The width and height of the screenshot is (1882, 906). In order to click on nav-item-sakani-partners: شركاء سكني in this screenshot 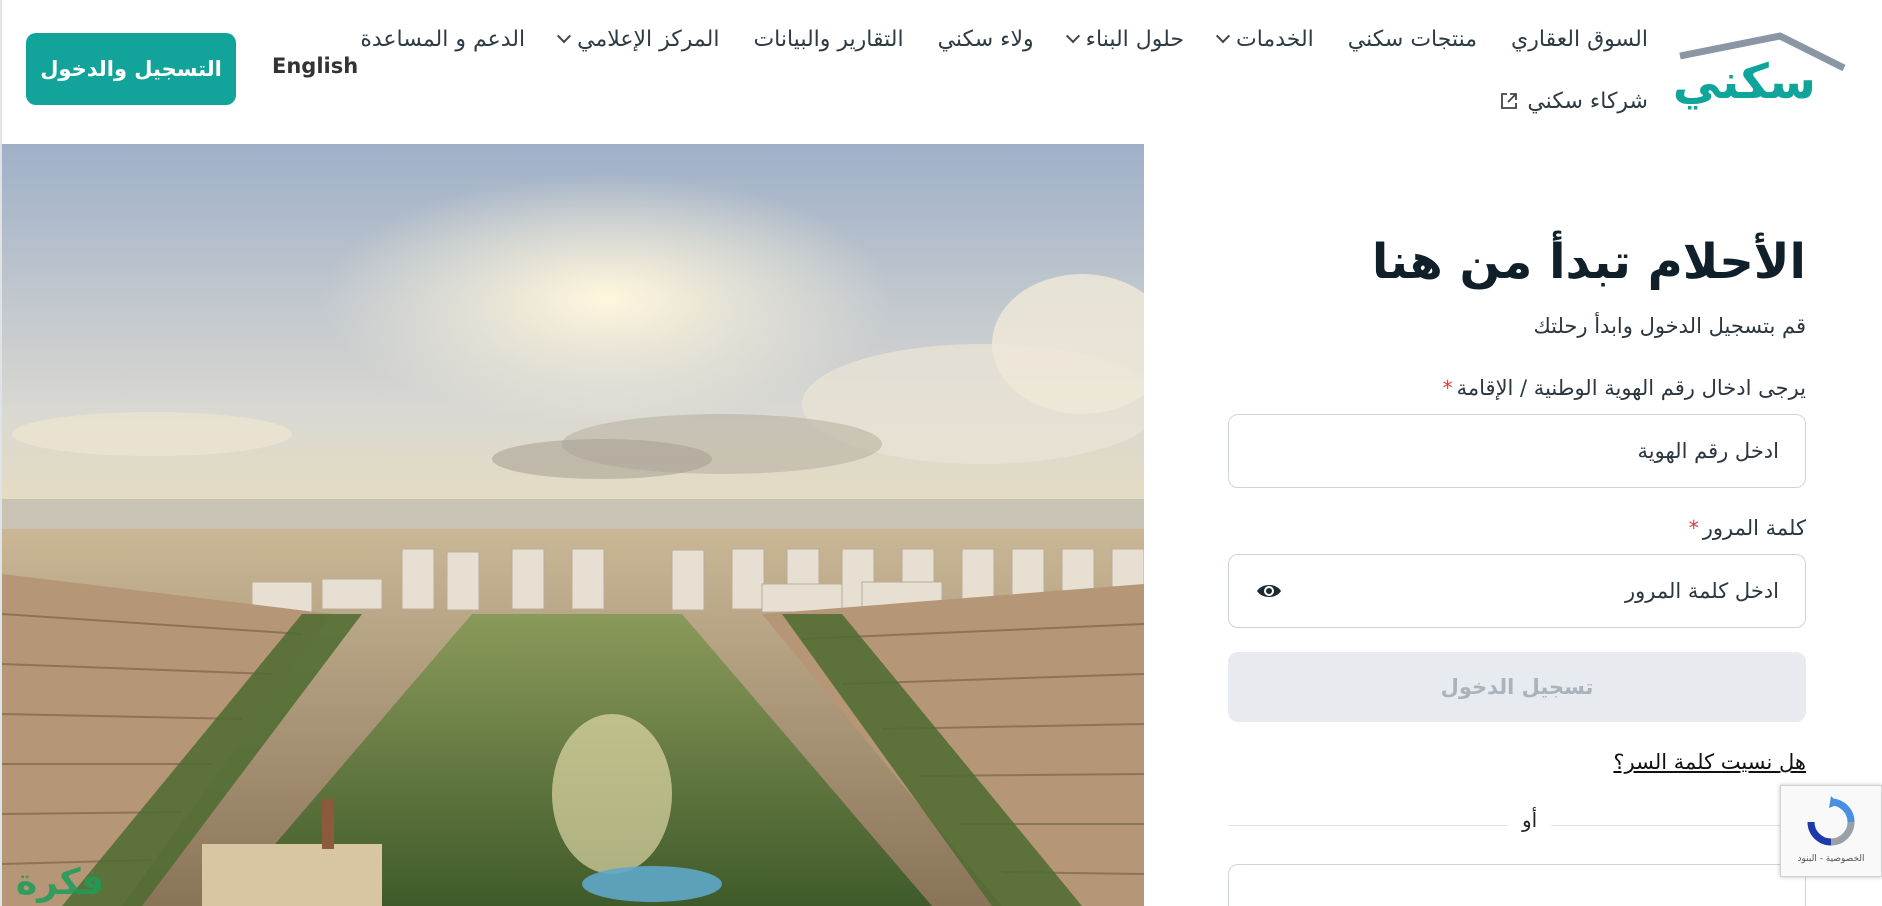, I will do `click(1573, 101)`.